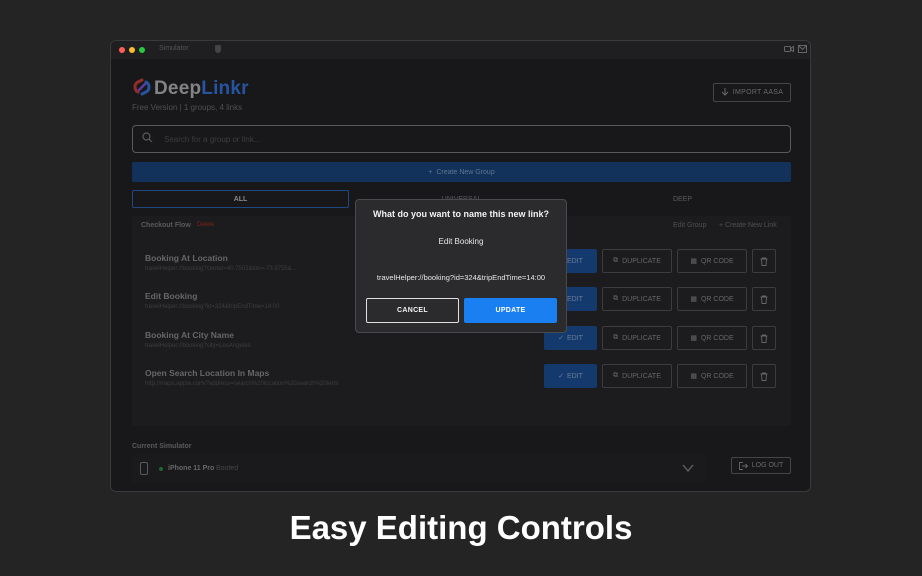 Image resolution: width=922 pixels, height=576 pixels. I want to click on caption: Easy Editing Controls, so click(461, 527).